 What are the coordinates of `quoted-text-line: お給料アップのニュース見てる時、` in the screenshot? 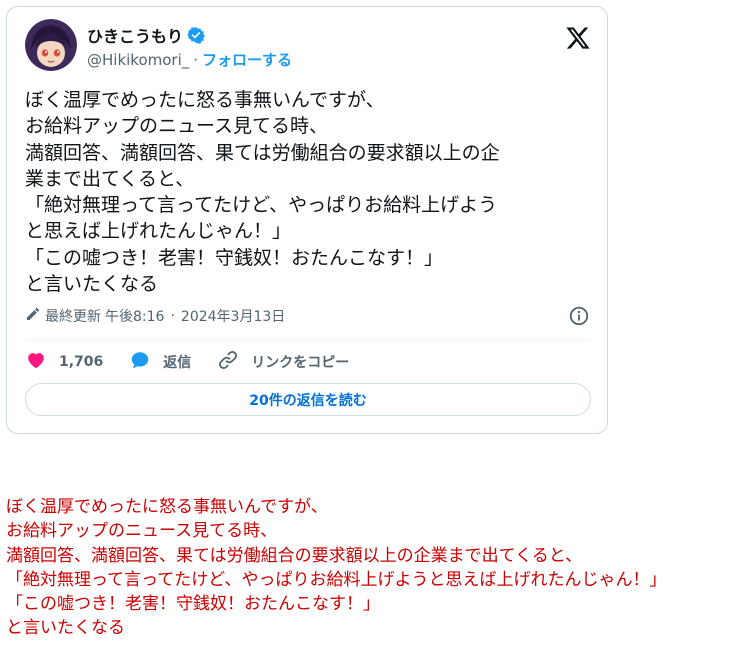 It's located at (142, 531).